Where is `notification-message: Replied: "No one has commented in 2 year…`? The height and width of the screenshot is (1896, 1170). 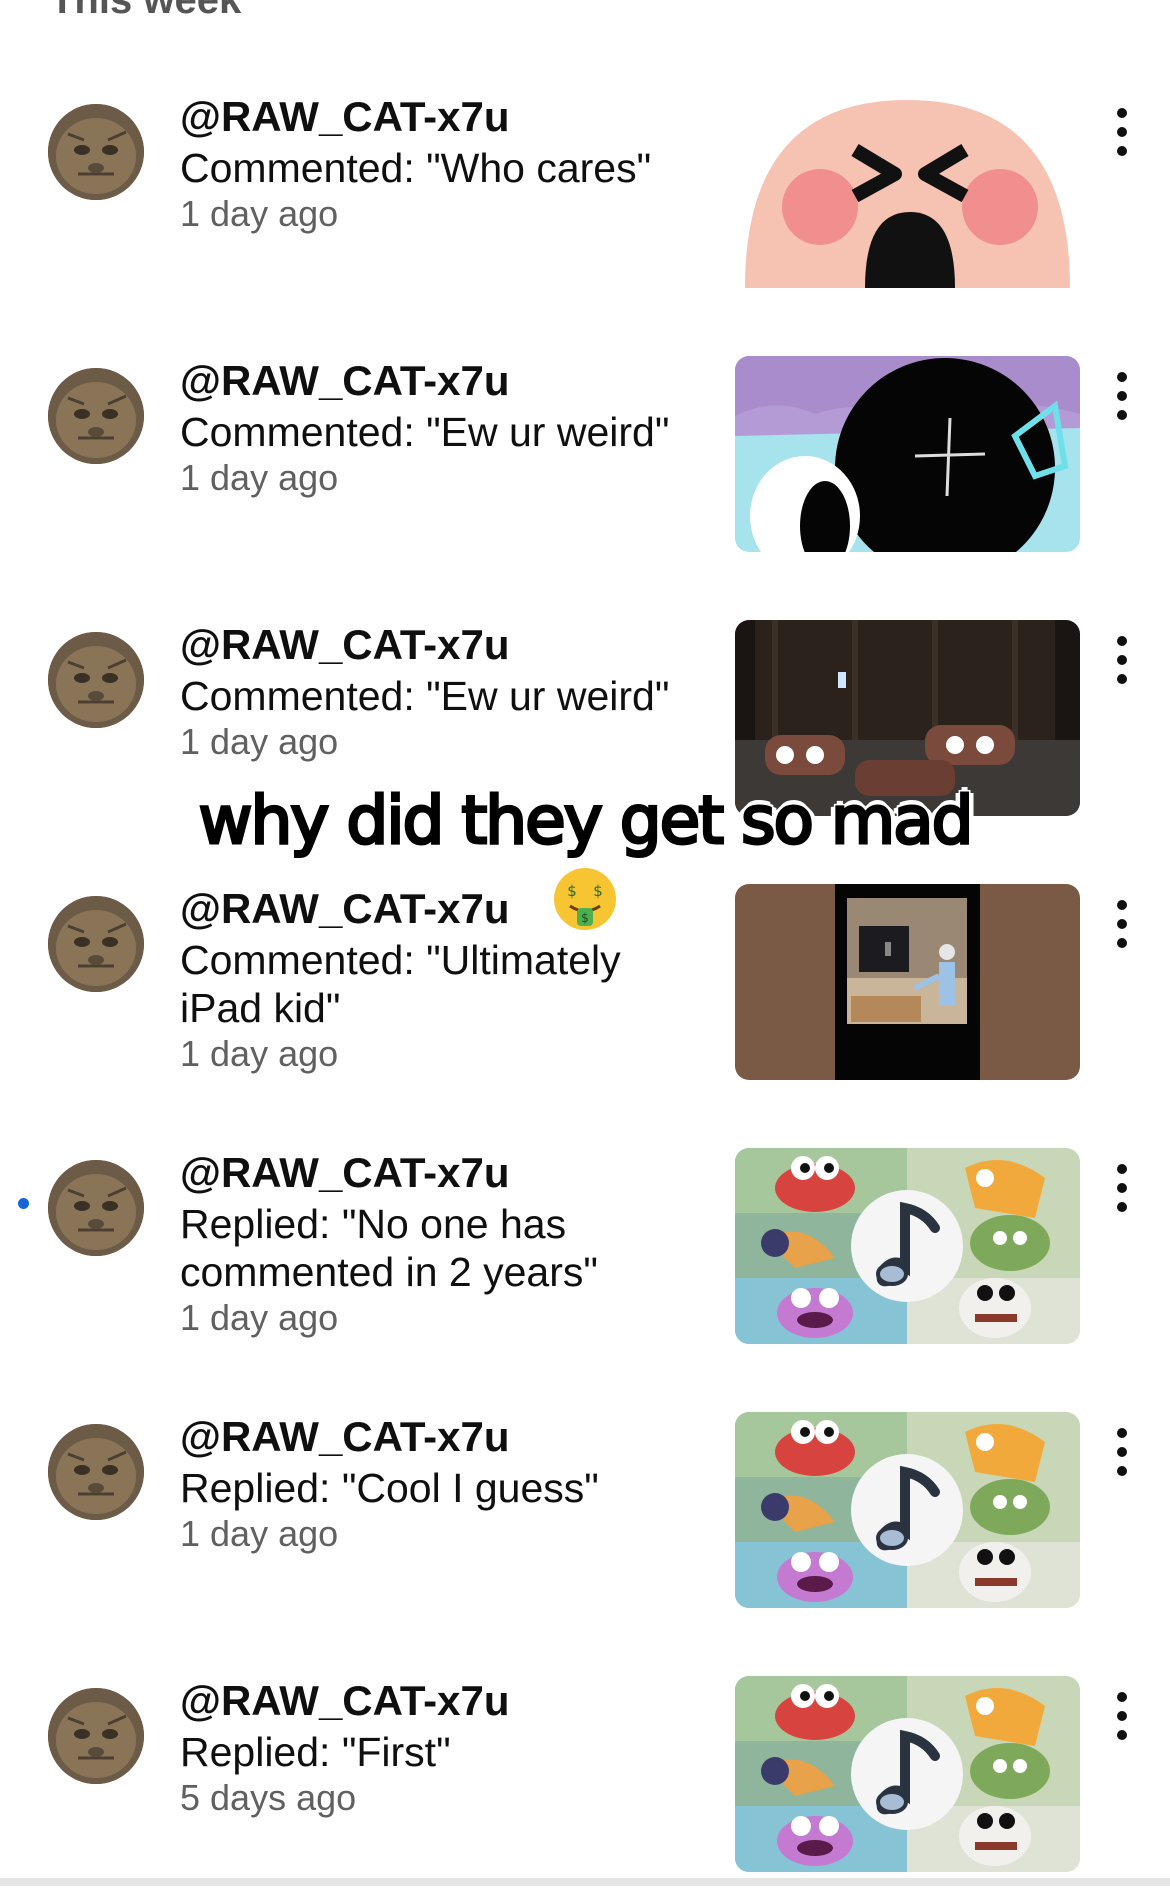
notification-message: Replied: "No one has commented in 2 year… is located at coordinates (389, 1248).